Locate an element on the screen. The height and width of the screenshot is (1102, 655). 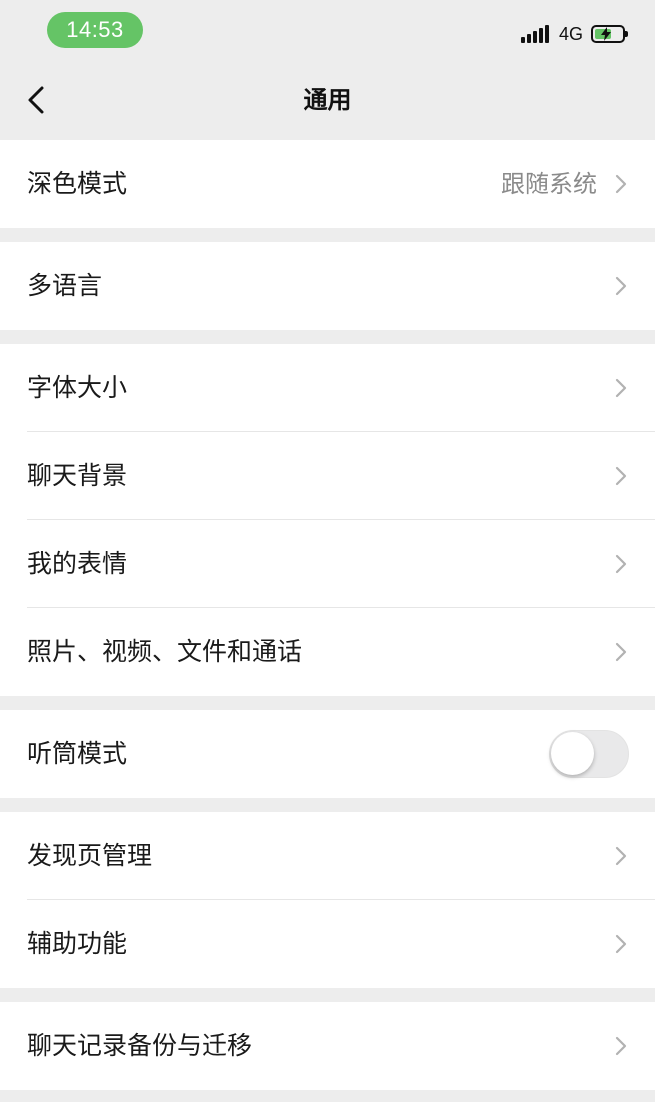
settings-row-label: 聊天背景 is located at coordinates (77, 475).